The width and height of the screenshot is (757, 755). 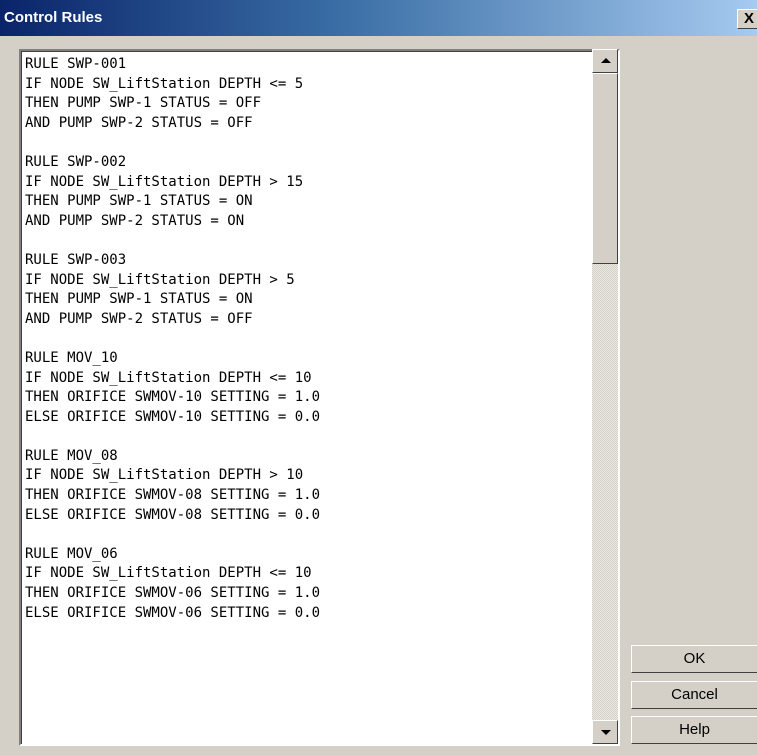 I want to click on ok-button: OK, so click(x=694, y=659).